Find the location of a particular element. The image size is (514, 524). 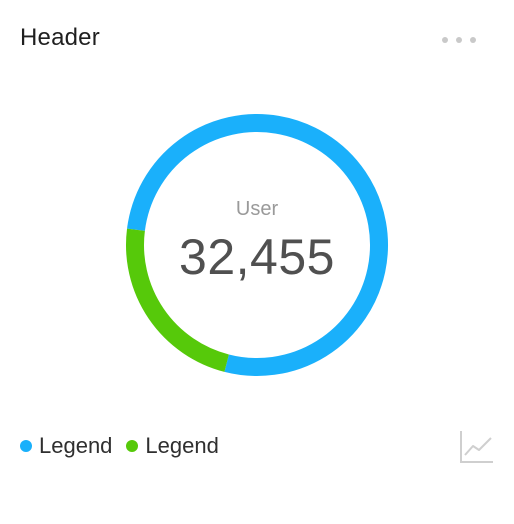

legend: Legend Legend is located at coordinates (126, 446).